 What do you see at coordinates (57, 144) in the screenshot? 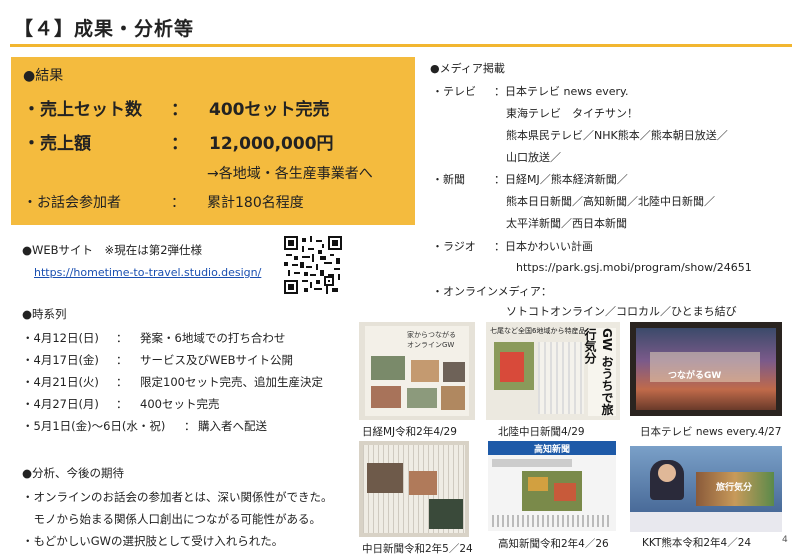
I see `sales-amount-label: ・売上額` at bounding box center [57, 144].